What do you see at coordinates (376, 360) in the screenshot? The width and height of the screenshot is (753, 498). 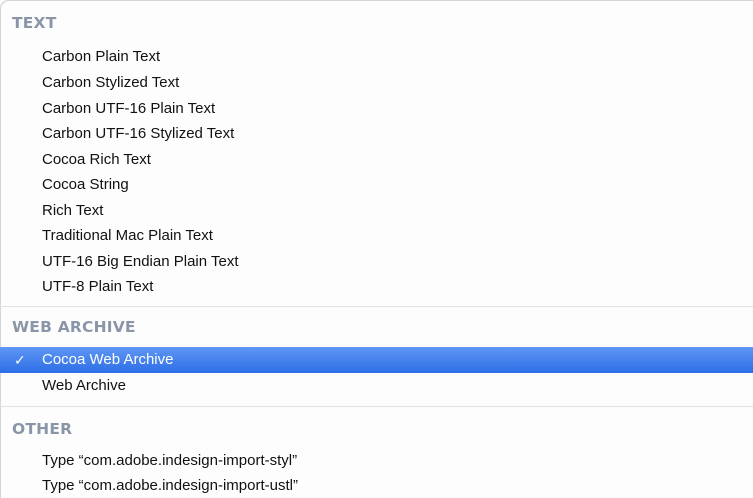 I see `menu-item-cocoa-web-archive: ✓ Cocoa Web Archive` at bounding box center [376, 360].